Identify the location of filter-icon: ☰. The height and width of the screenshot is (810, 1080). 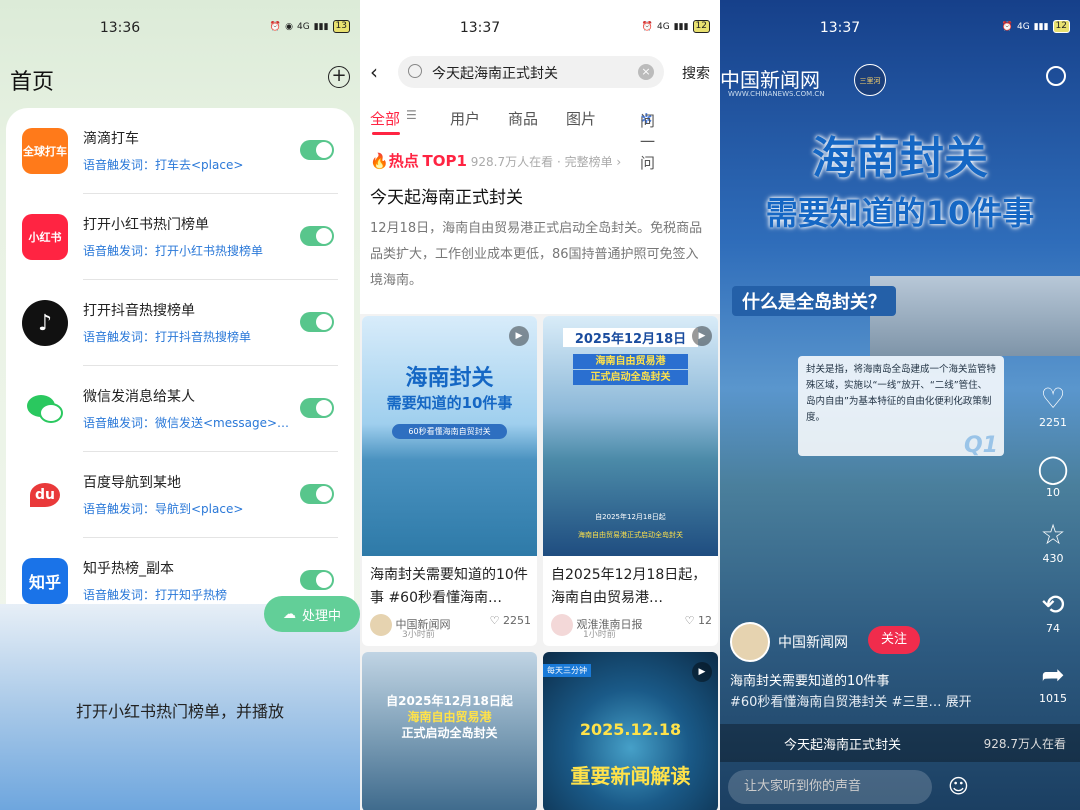
(411, 115).